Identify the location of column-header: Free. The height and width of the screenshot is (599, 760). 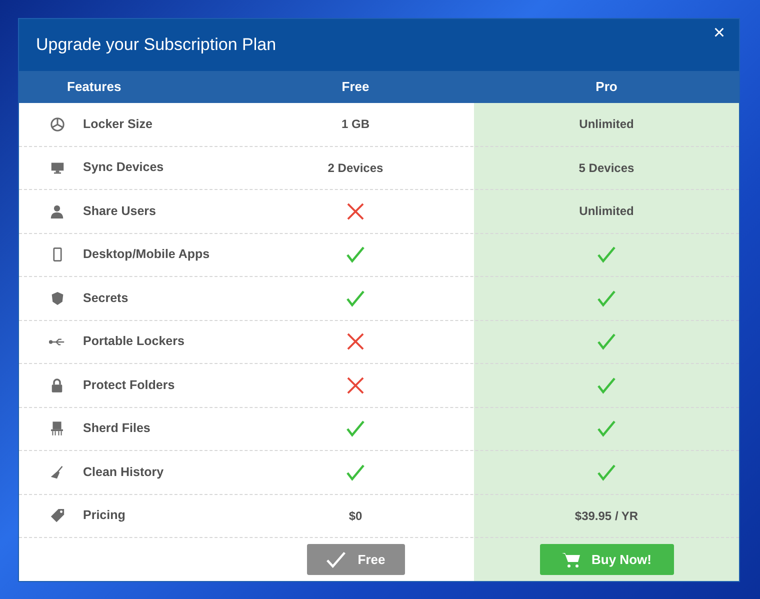
(355, 87).